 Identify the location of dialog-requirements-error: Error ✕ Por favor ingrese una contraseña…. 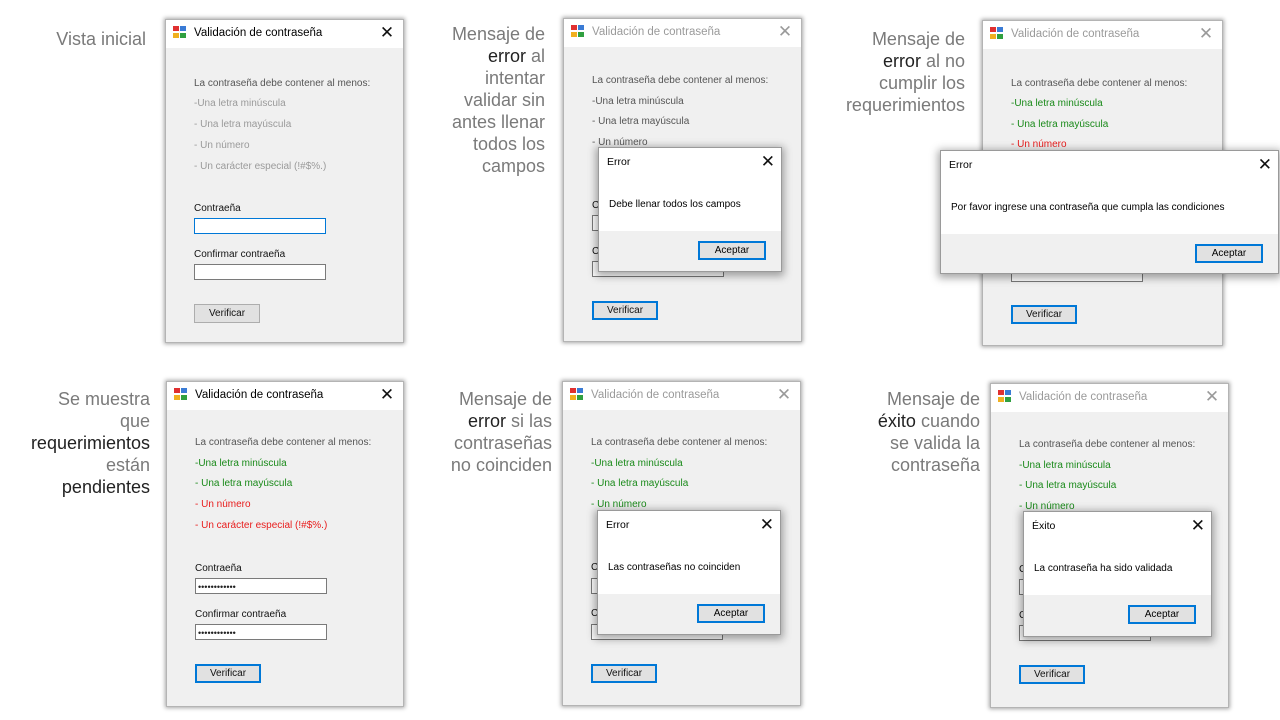
(1109, 212).